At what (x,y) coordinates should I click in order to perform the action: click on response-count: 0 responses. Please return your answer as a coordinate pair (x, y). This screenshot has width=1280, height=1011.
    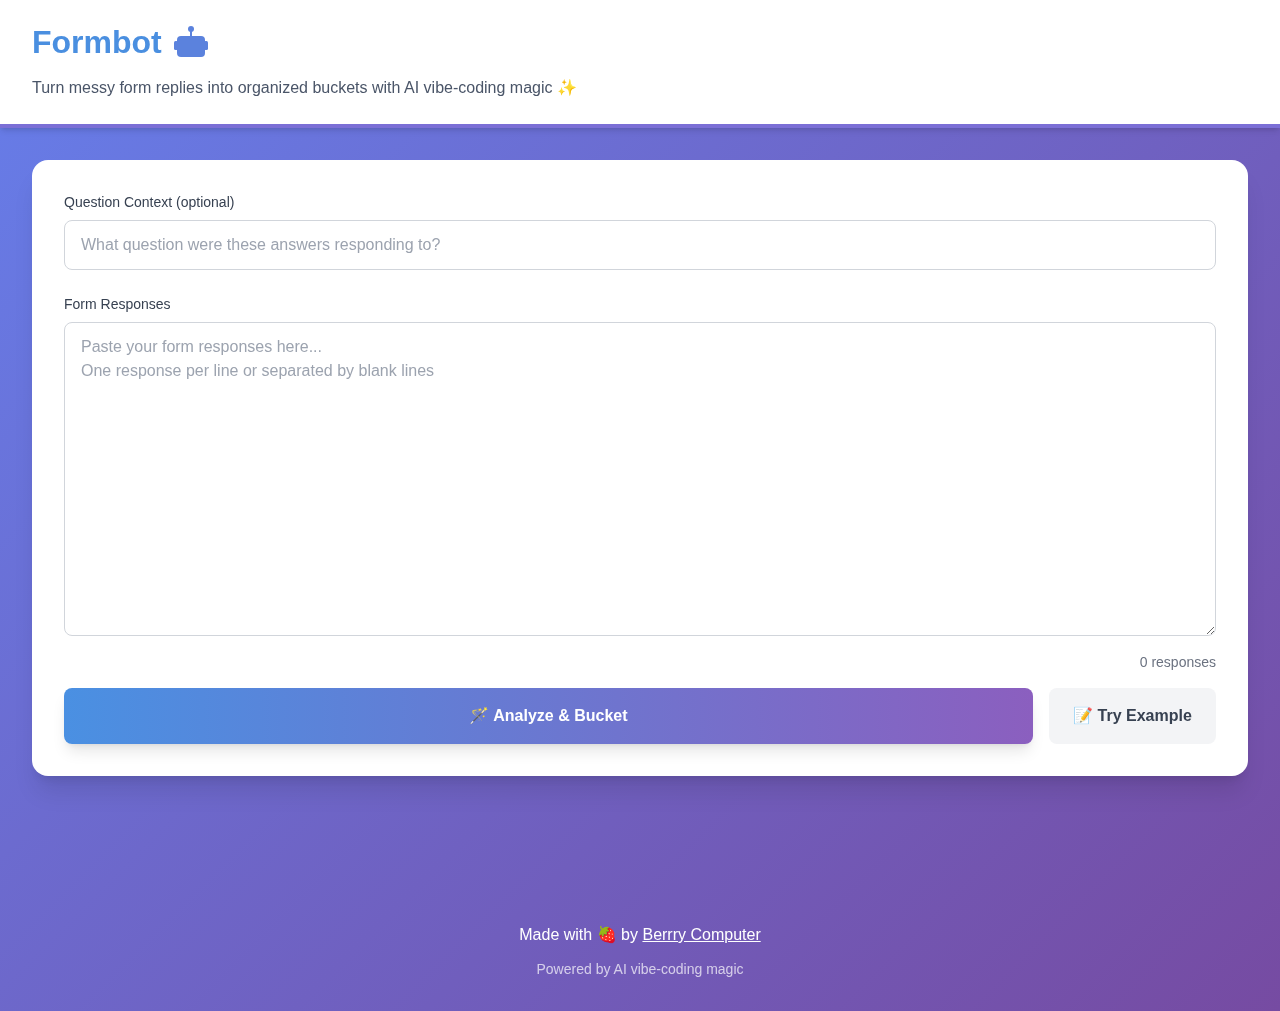
    Looking at the image, I should click on (1177, 662).